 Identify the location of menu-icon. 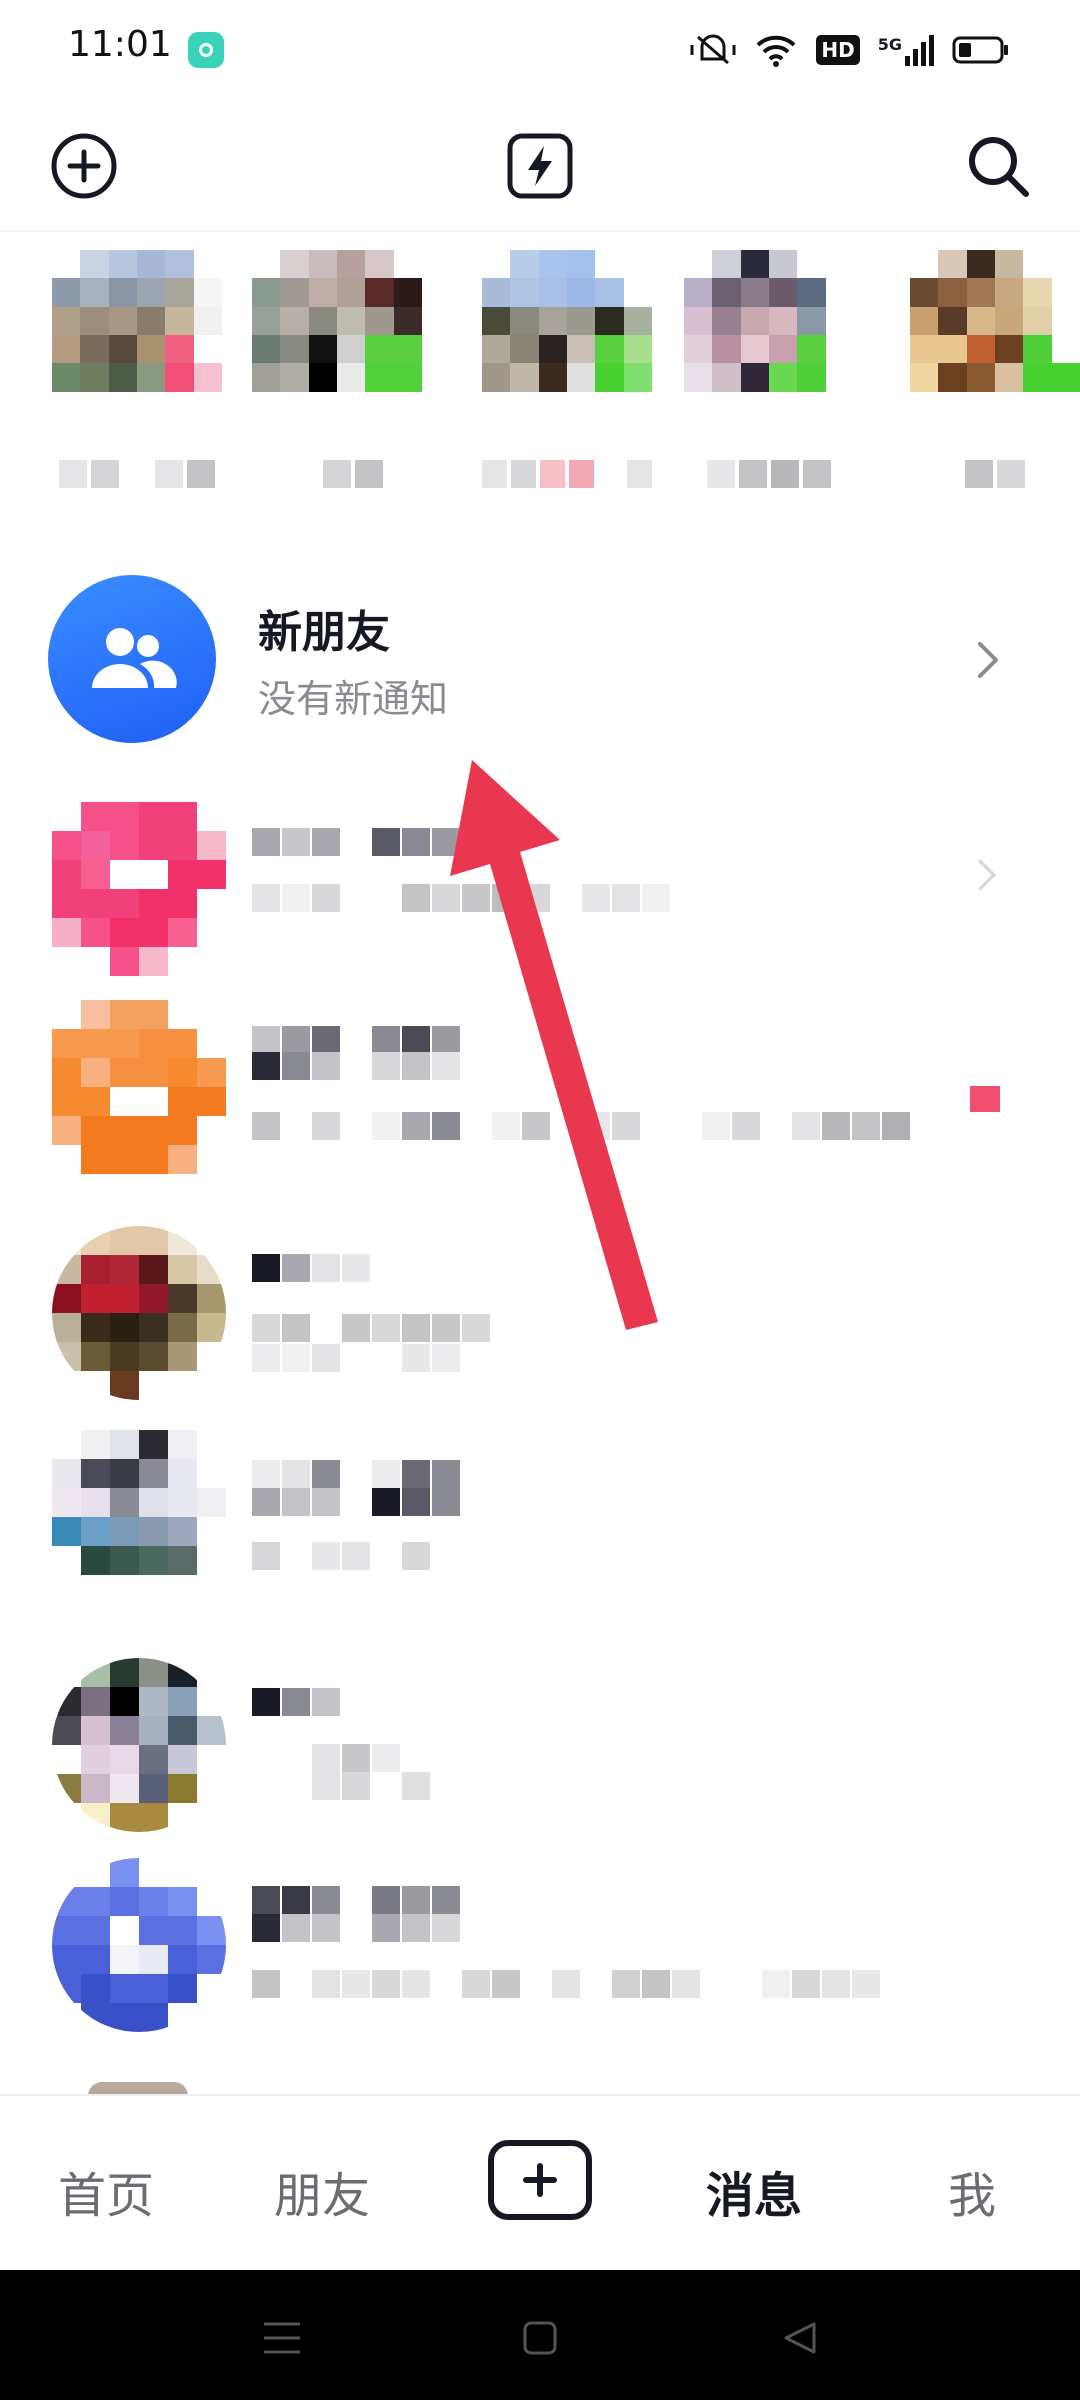
(282, 2338).